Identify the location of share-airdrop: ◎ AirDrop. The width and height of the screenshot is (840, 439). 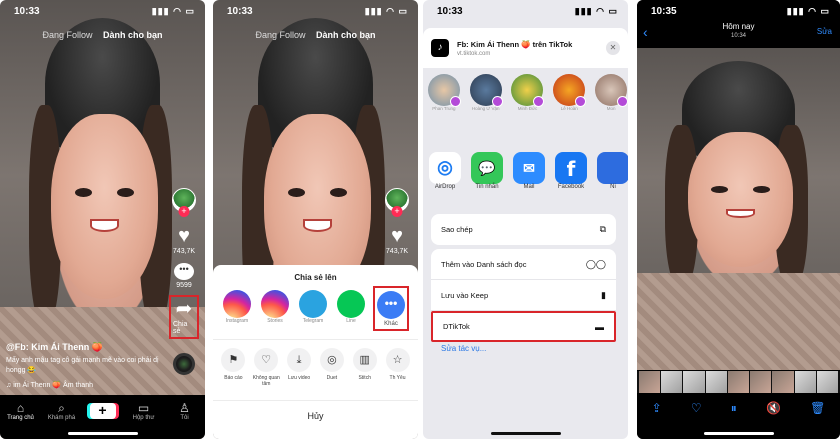
(445, 171).